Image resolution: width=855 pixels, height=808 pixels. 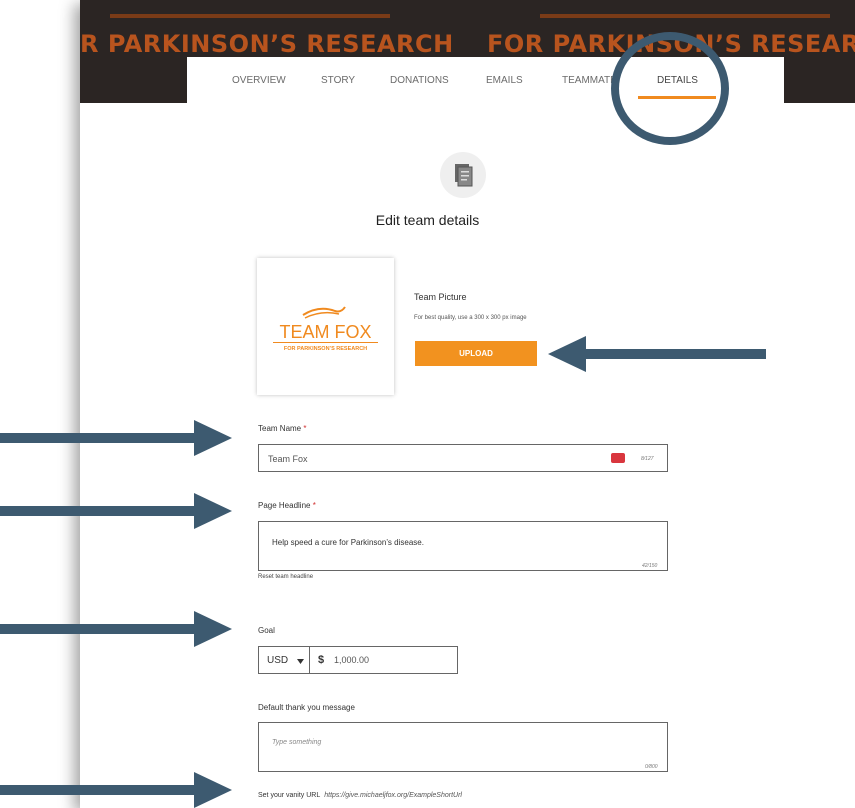 What do you see at coordinates (325, 349) in the screenshot?
I see `logo-tagline: FOR PARKINSON’S RESEARCH` at bounding box center [325, 349].